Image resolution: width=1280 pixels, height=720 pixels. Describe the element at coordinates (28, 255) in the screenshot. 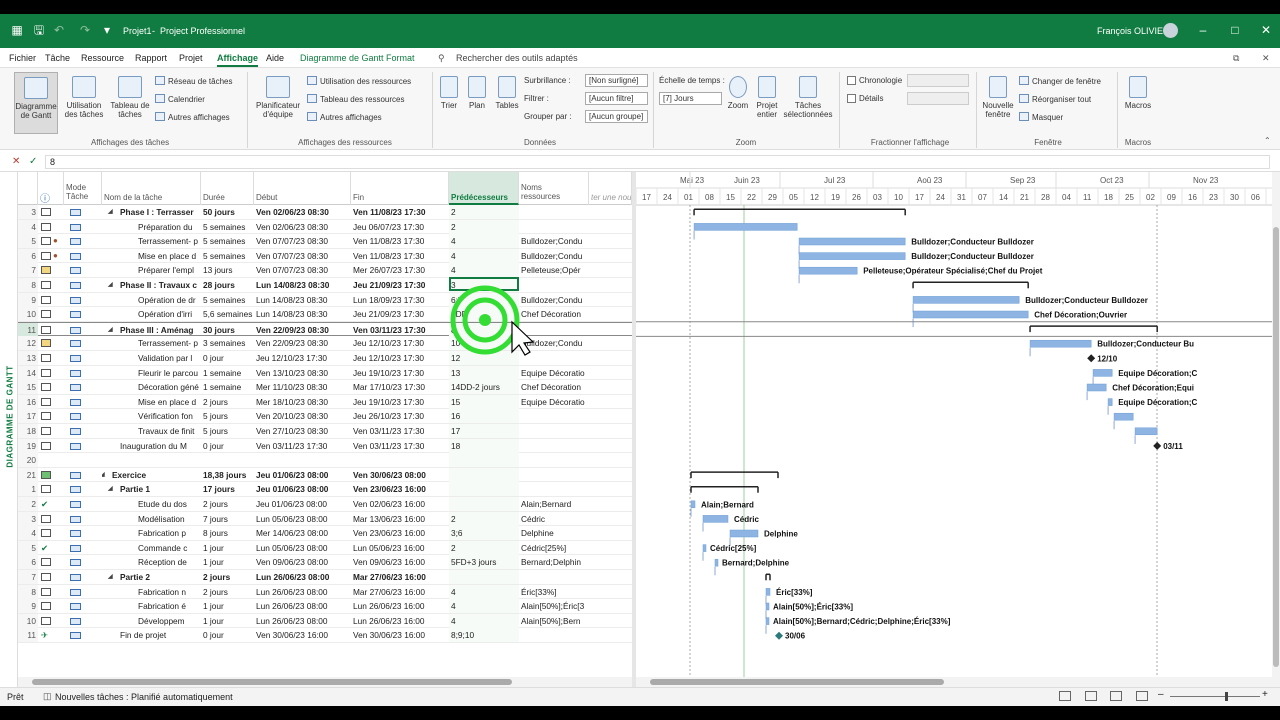

I see `row-id: 6` at that location.